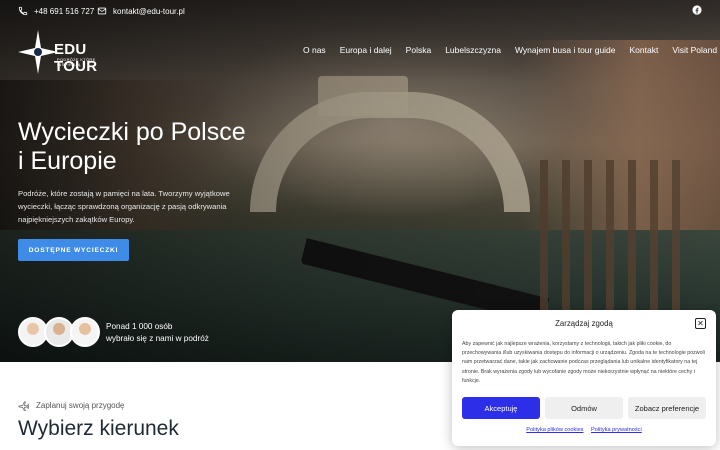 Image resolution: width=720 pixels, height=450 pixels. I want to click on nav-item-label: Visit Poland, so click(695, 50).